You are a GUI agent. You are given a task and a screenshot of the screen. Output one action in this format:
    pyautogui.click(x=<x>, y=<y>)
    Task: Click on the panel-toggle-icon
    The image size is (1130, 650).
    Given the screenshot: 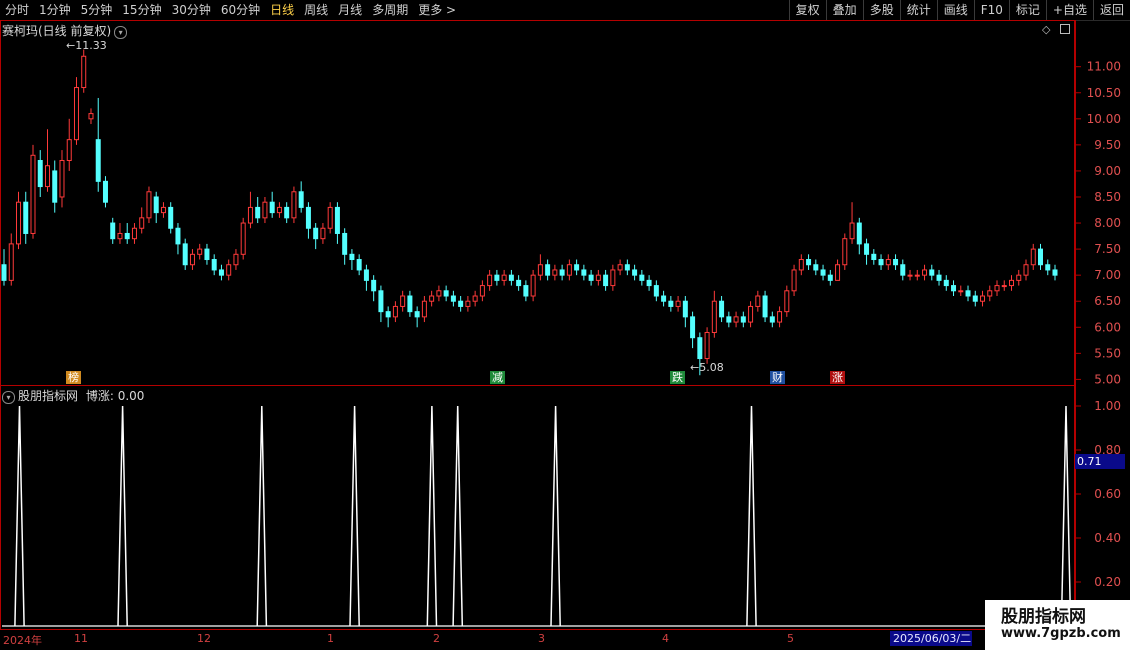 What is the action you would take?
    pyautogui.click(x=1065, y=29)
    